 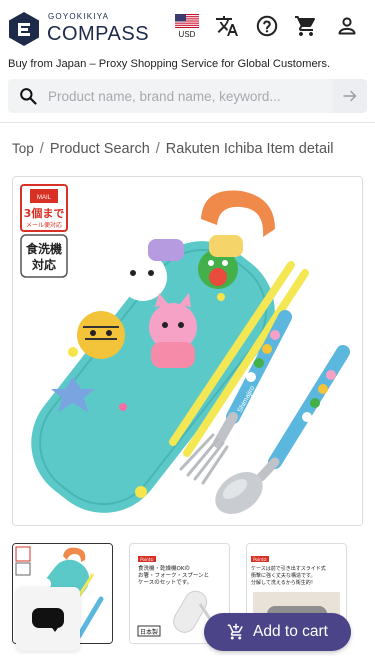 I want to click on thumb2-made-in-japan: 日本製, so click(x=149, y=632).